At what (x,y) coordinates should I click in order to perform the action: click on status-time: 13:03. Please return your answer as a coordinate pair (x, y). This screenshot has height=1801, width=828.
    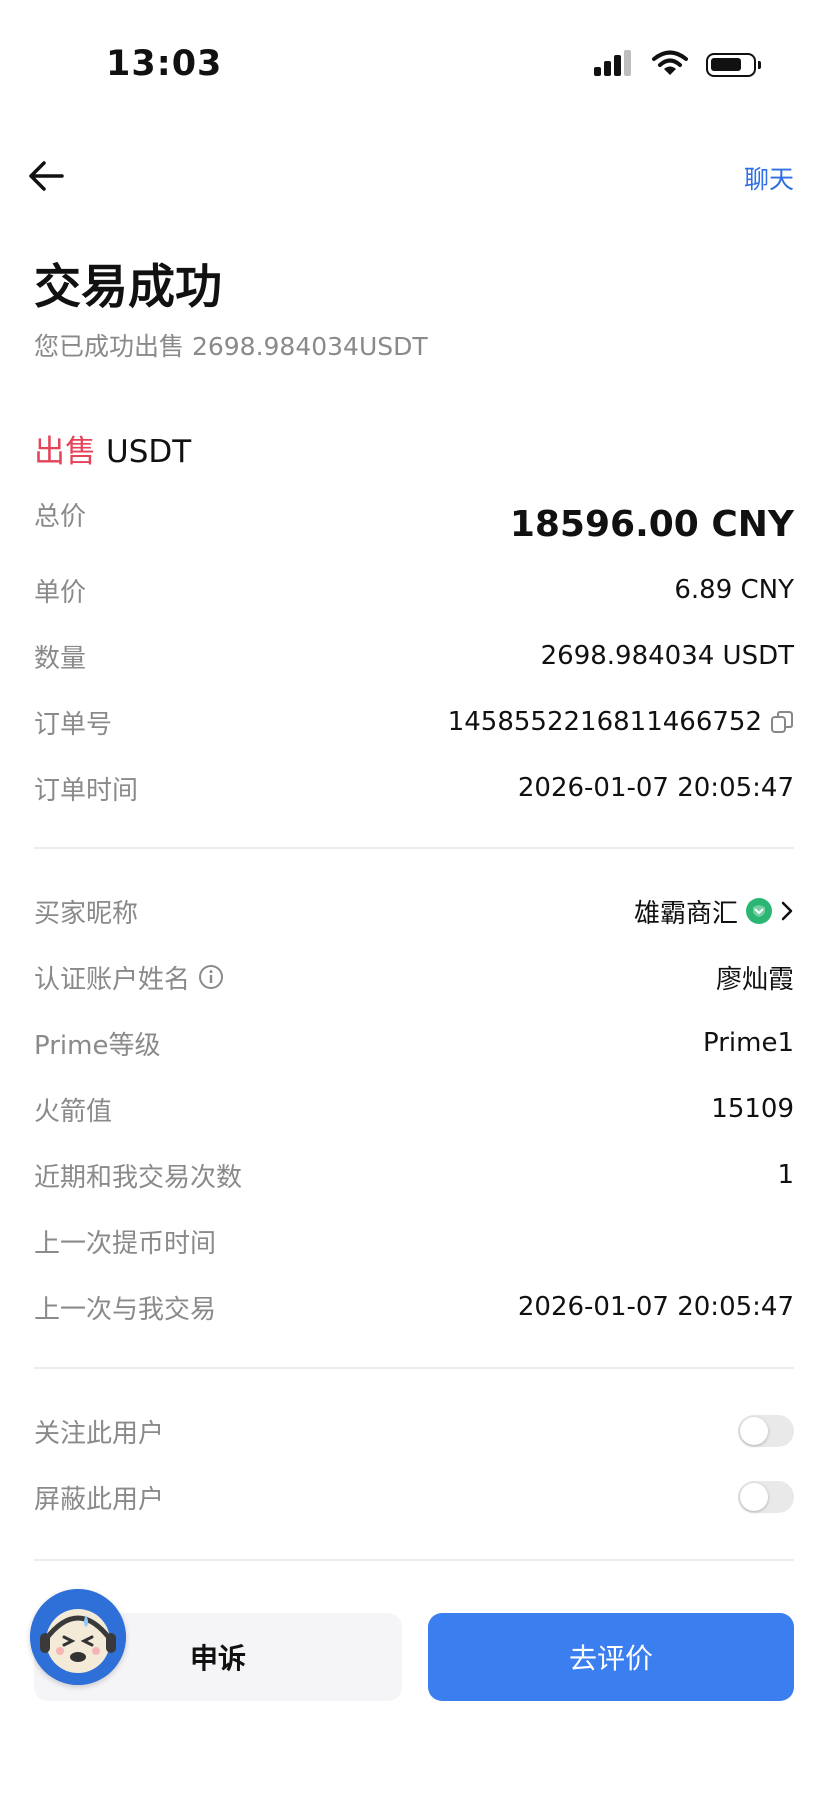
    Looking at the image, I should click on (164, 64).